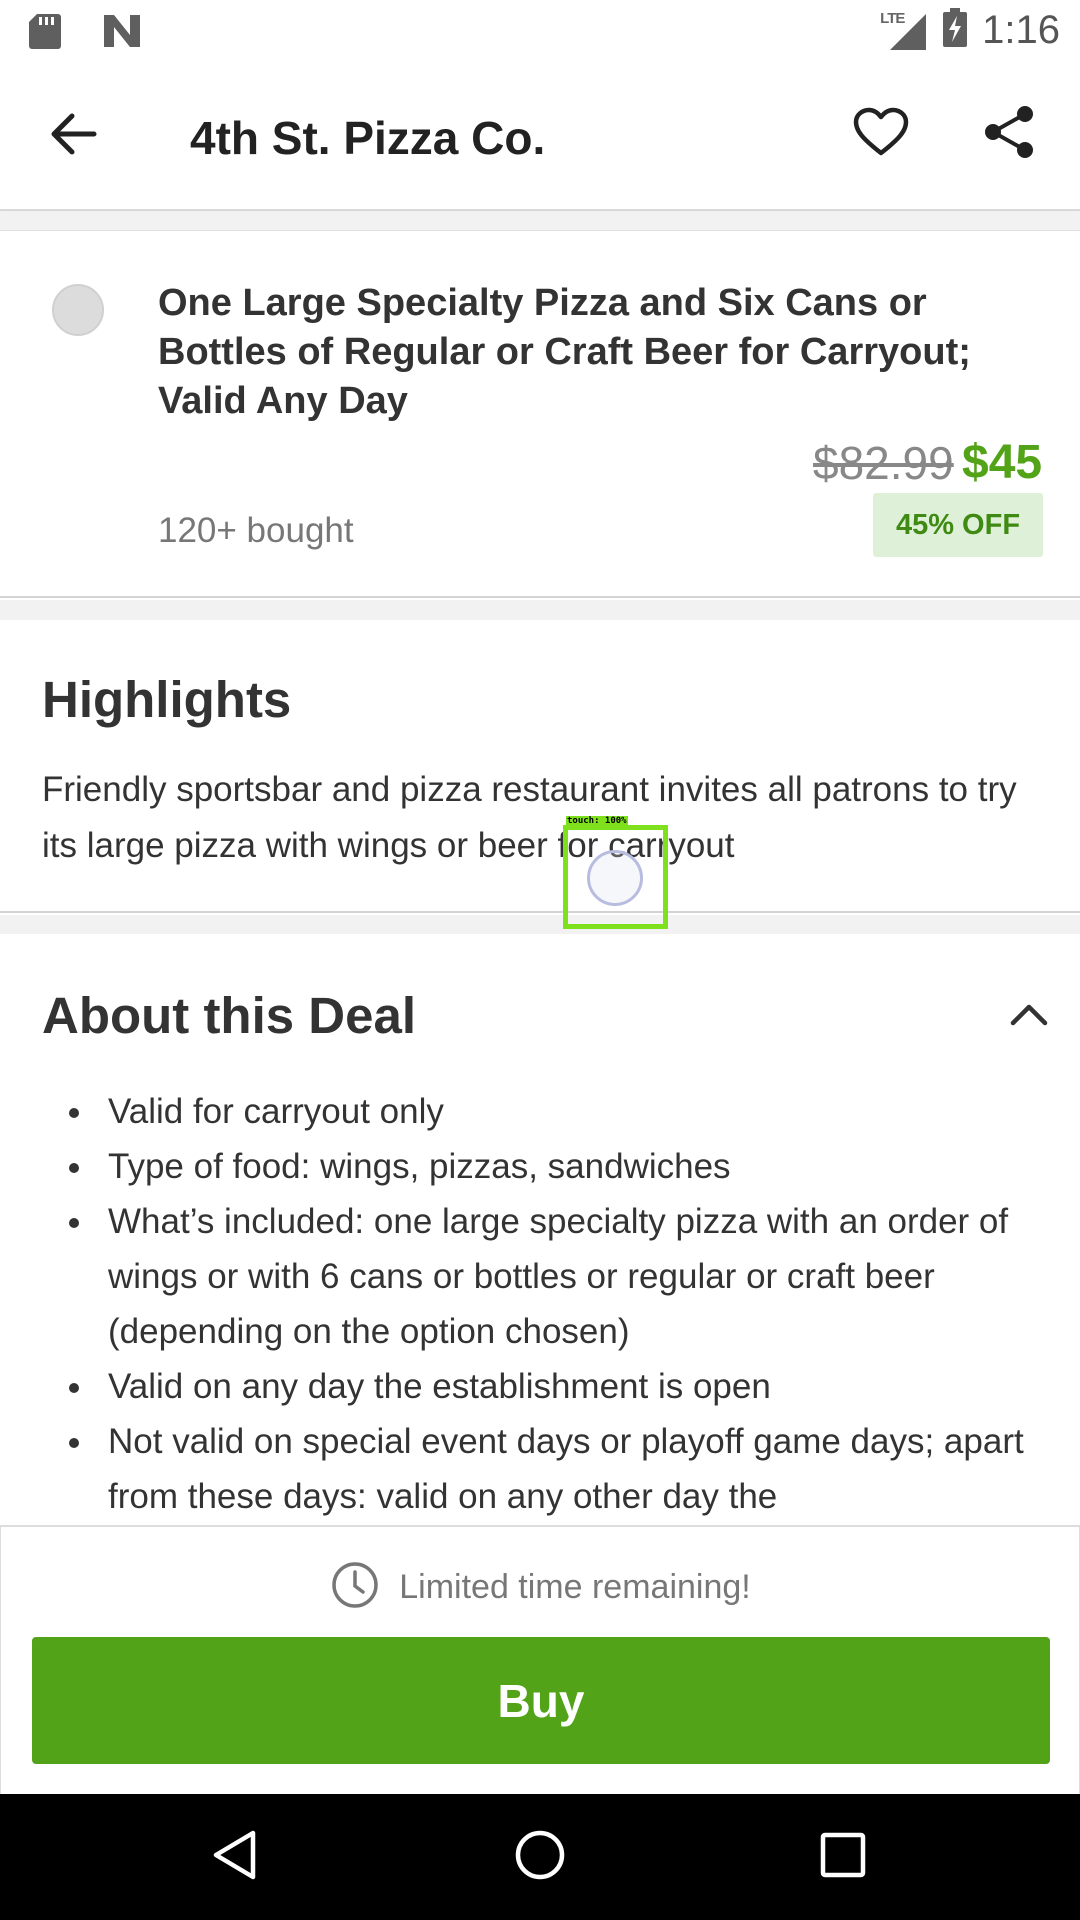 Image resolution: width=1080 pixels, height=1920 pixels. Describe the element at coordinates (955, 30) in the screenshot. I see `battery-charging-icon` at that location.